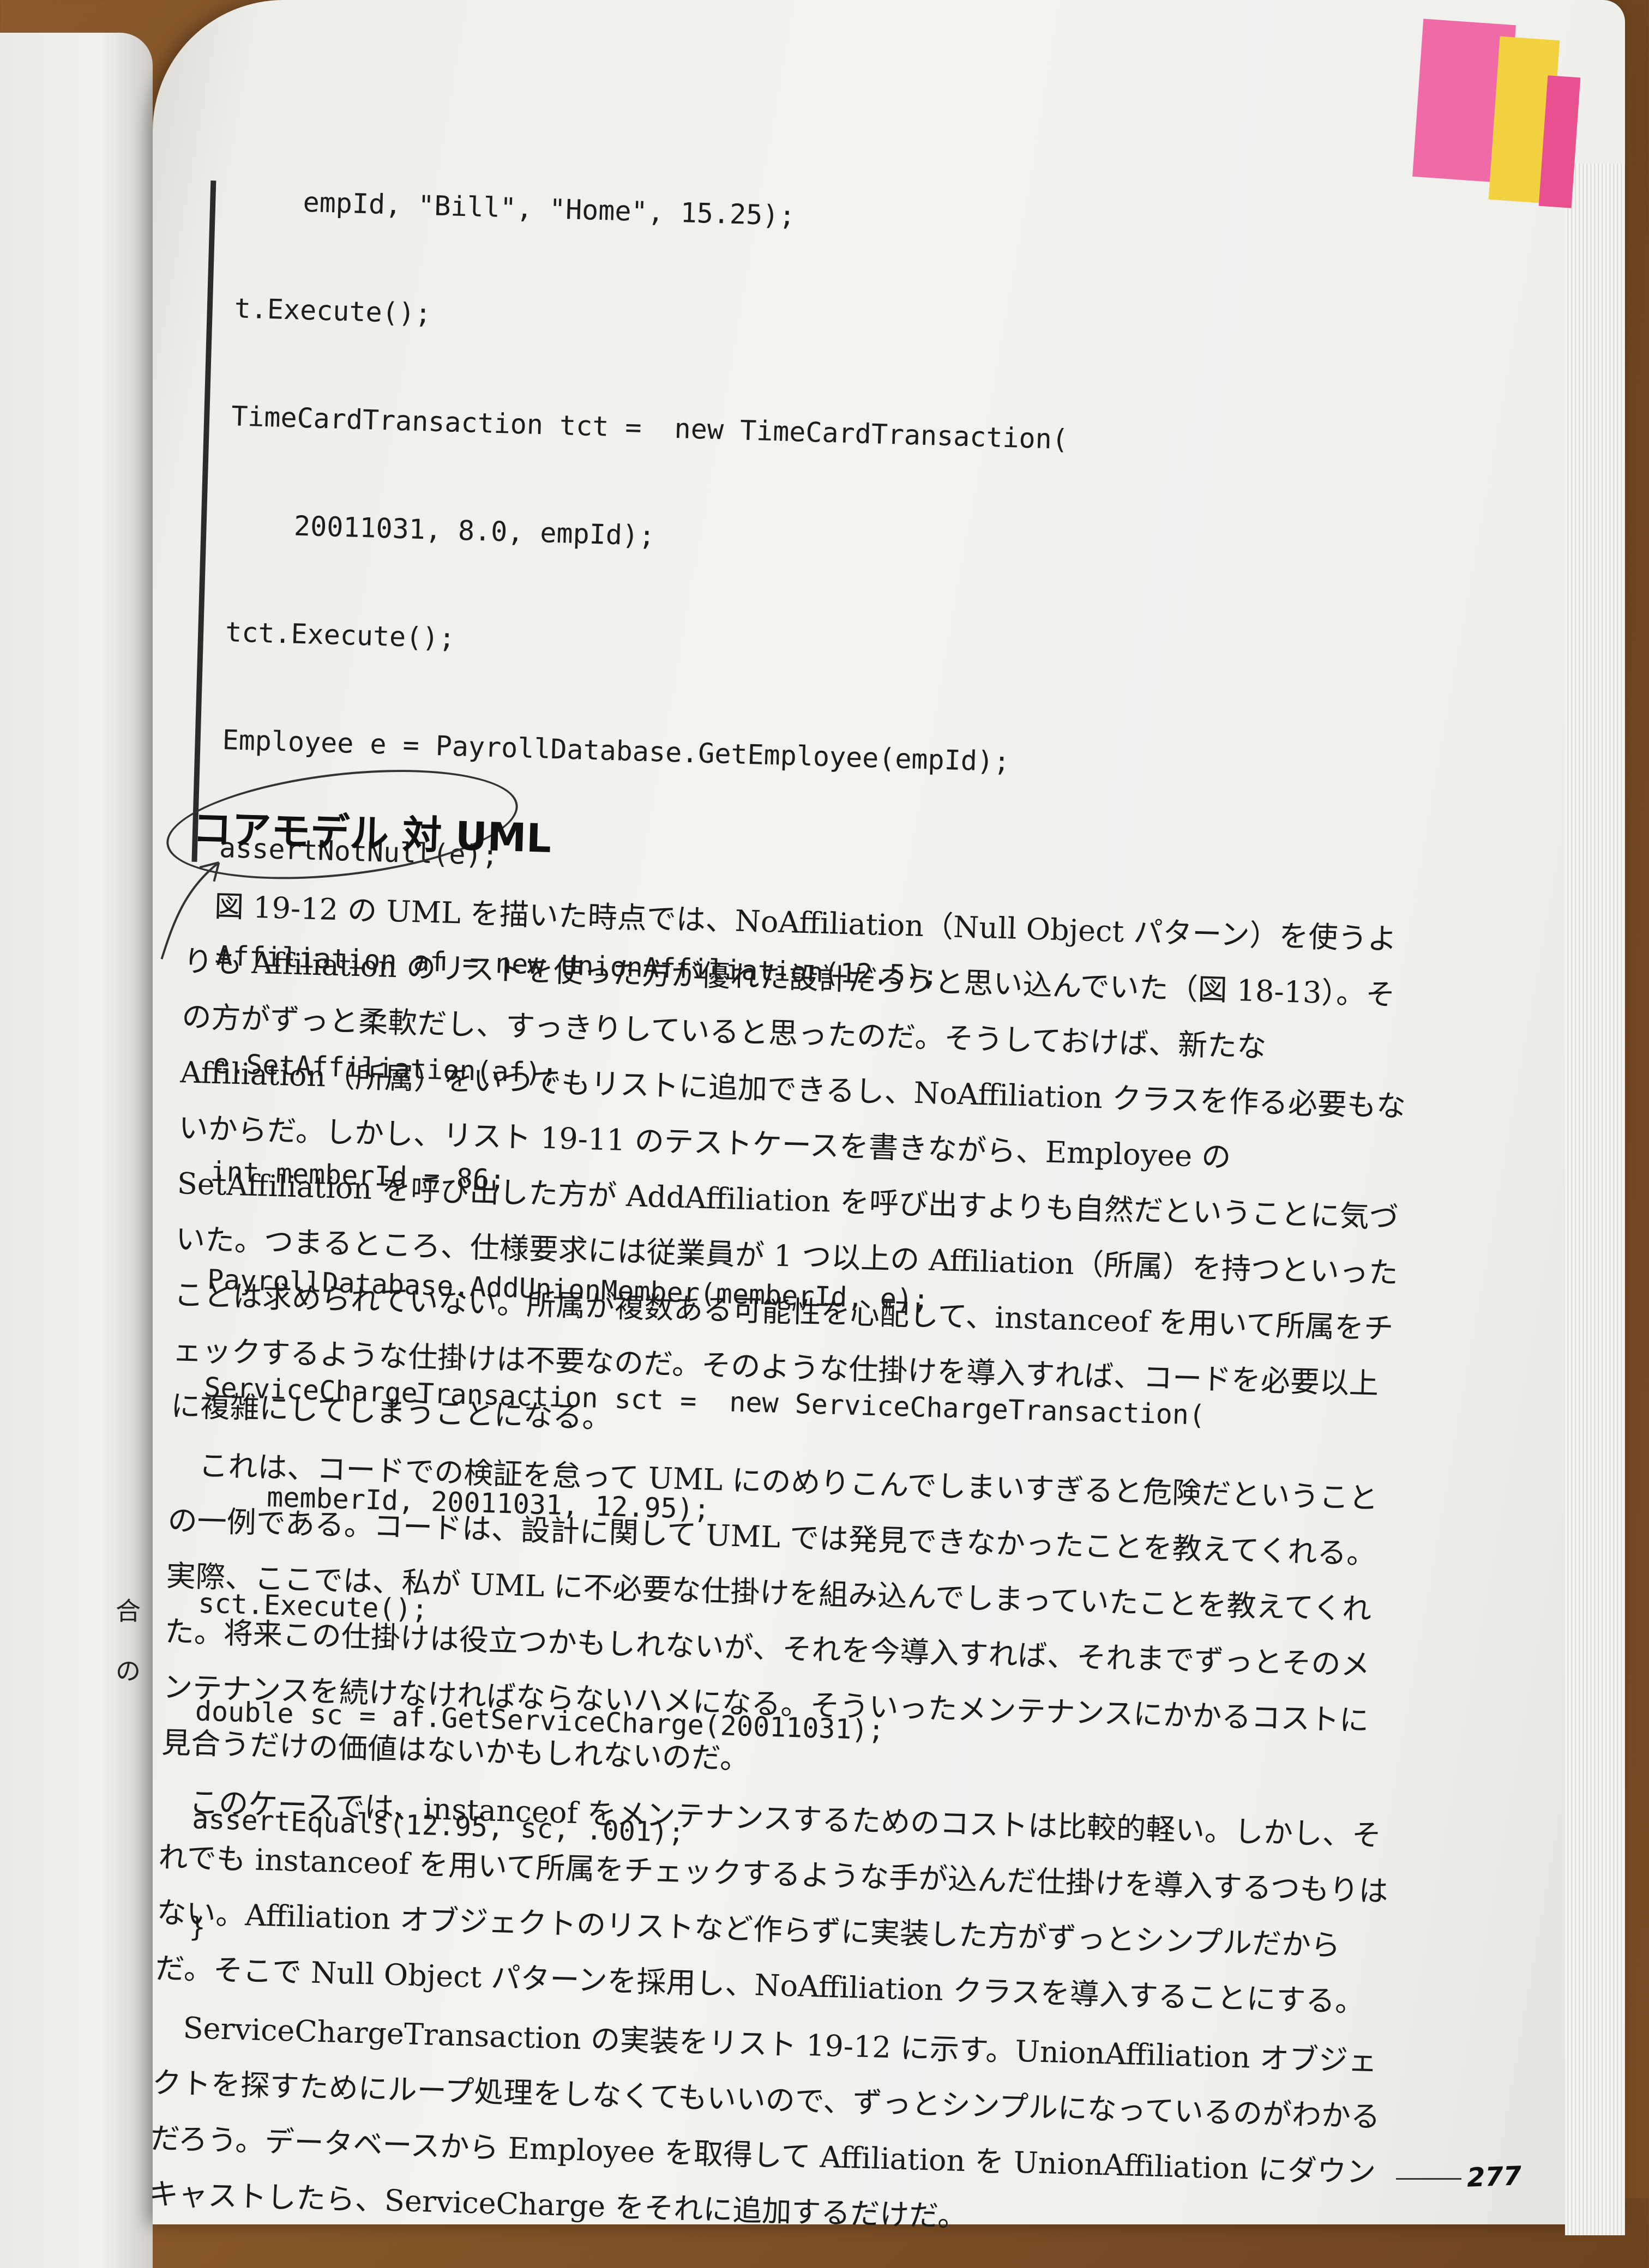  Describe the element at coordinates (76, 1150) in the screenshot. I see `left-facing-page: 合 の` at that location.